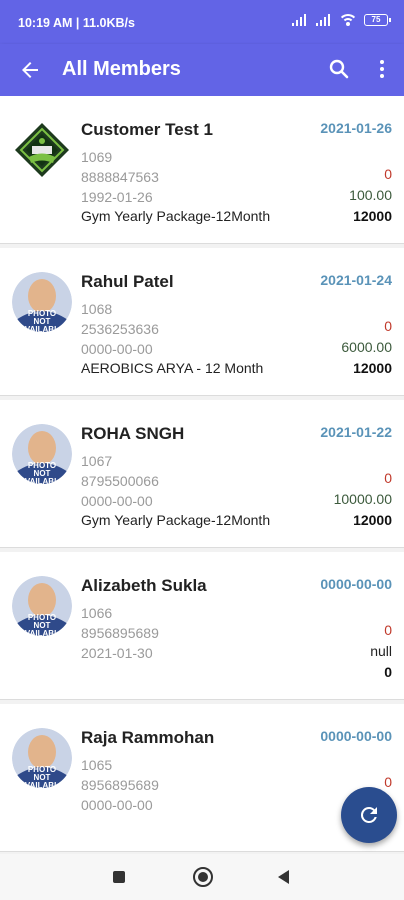  Describe the element at coordinates (356, 280) in the screenshot. I see `member-date: 2021-01-24` at that location.